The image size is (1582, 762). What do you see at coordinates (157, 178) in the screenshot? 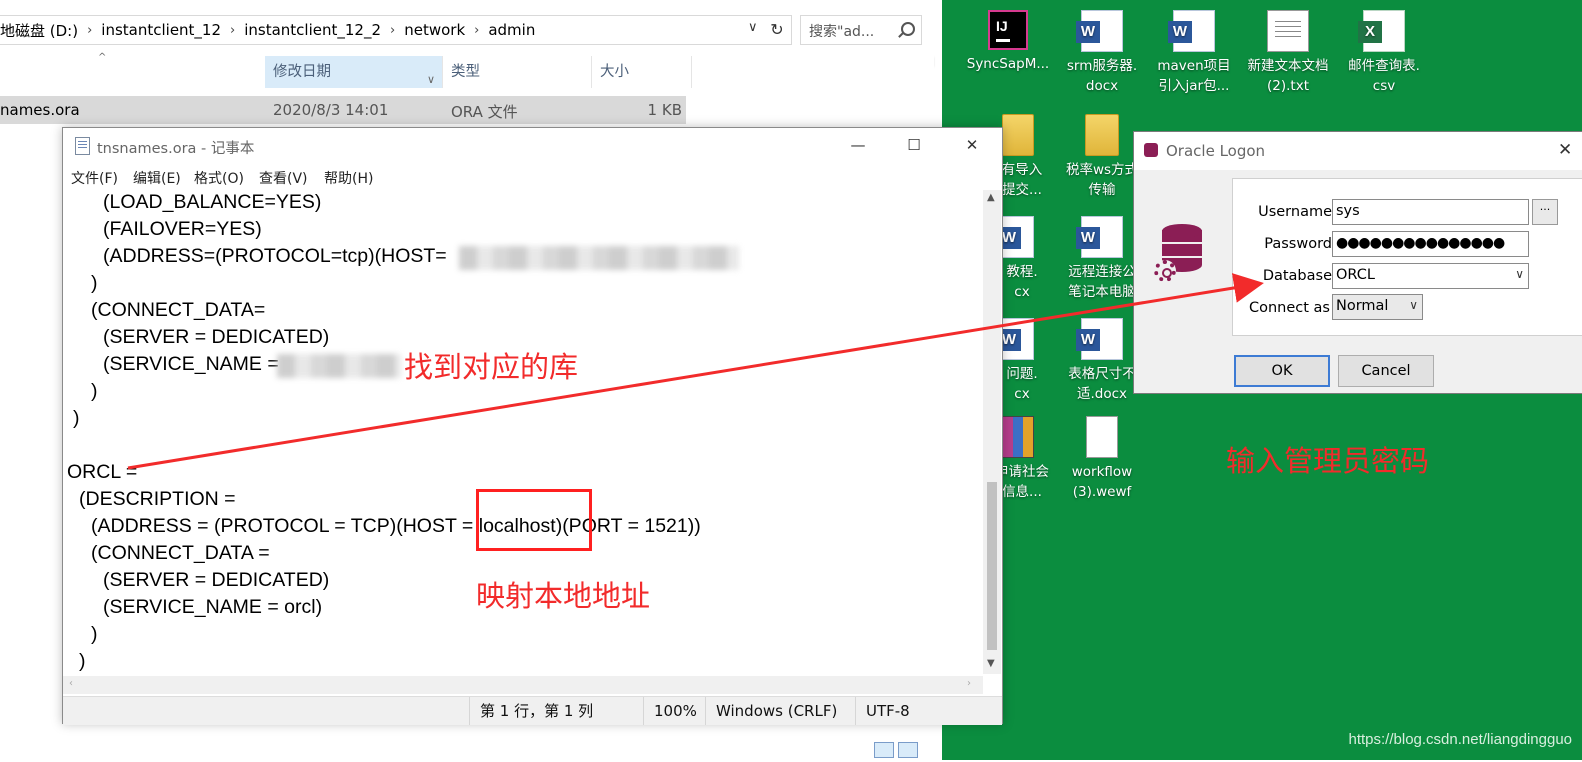
I see `menu-edit: 编辑(E)` at bounding box center [157, 178].